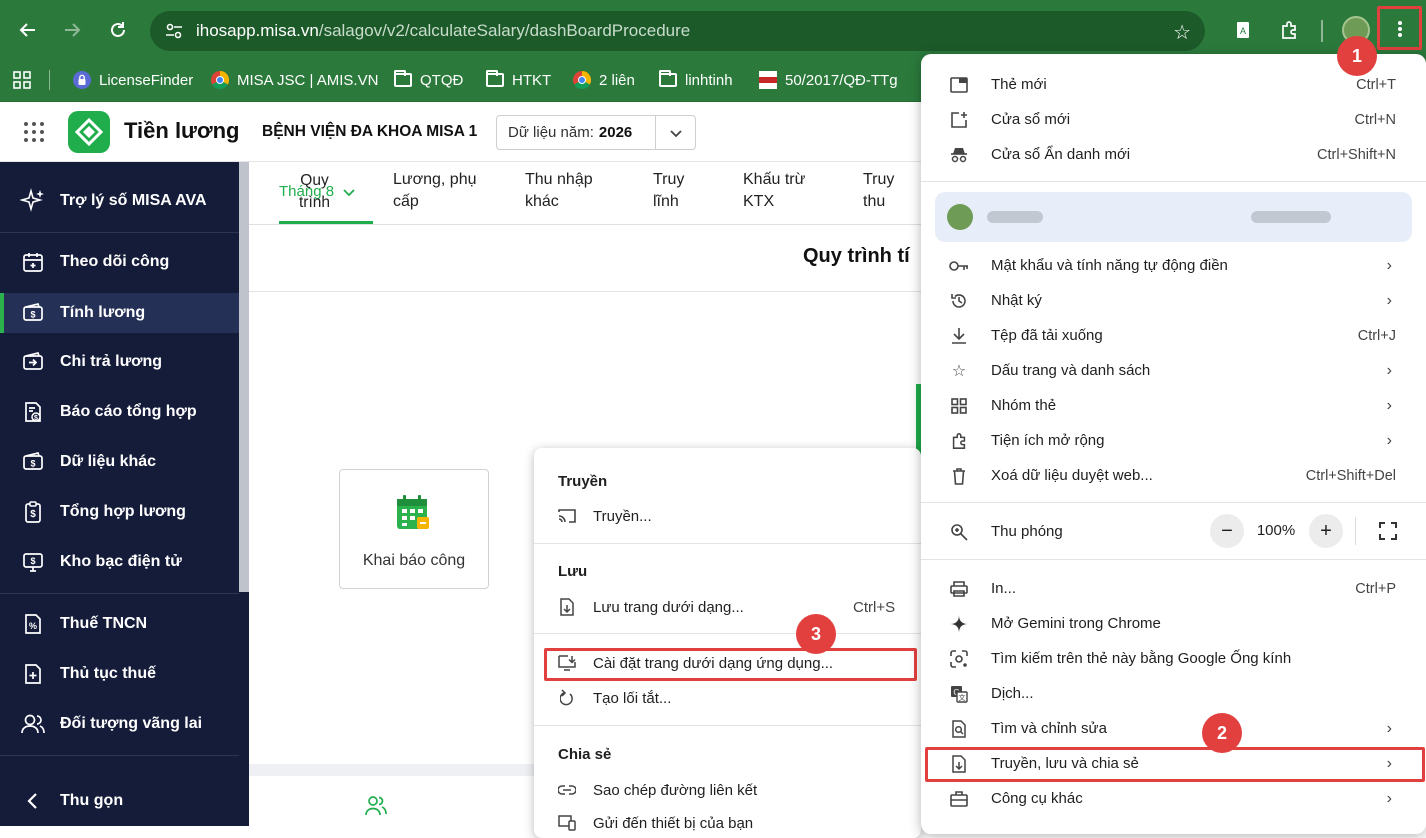  Describe the element at coordinates (1173, 119) in the screenshot. I see `menu-item-new-window: Cửa sổ mới Ctrl+N` at that location.